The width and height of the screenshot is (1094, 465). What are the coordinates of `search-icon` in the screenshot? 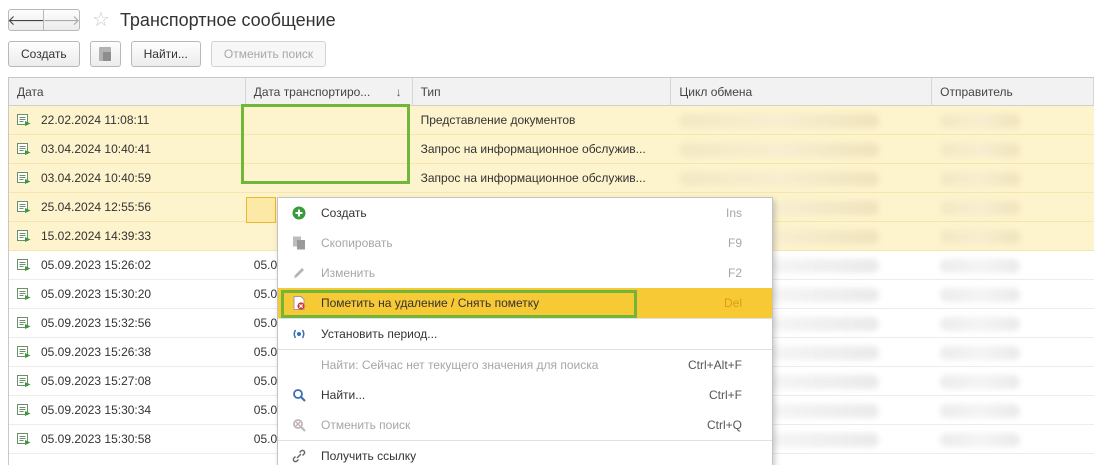 It's located at (299, 395).